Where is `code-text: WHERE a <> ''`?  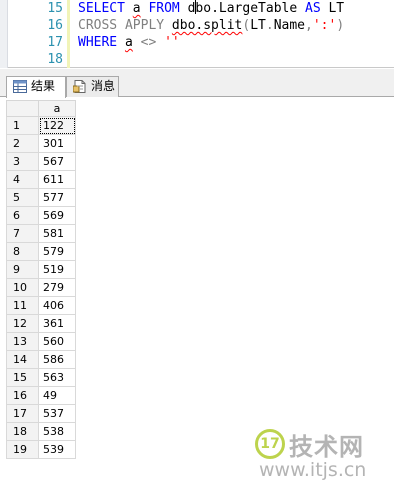
code-text: WHERE a <> '' is located at coordinates (129, 42).